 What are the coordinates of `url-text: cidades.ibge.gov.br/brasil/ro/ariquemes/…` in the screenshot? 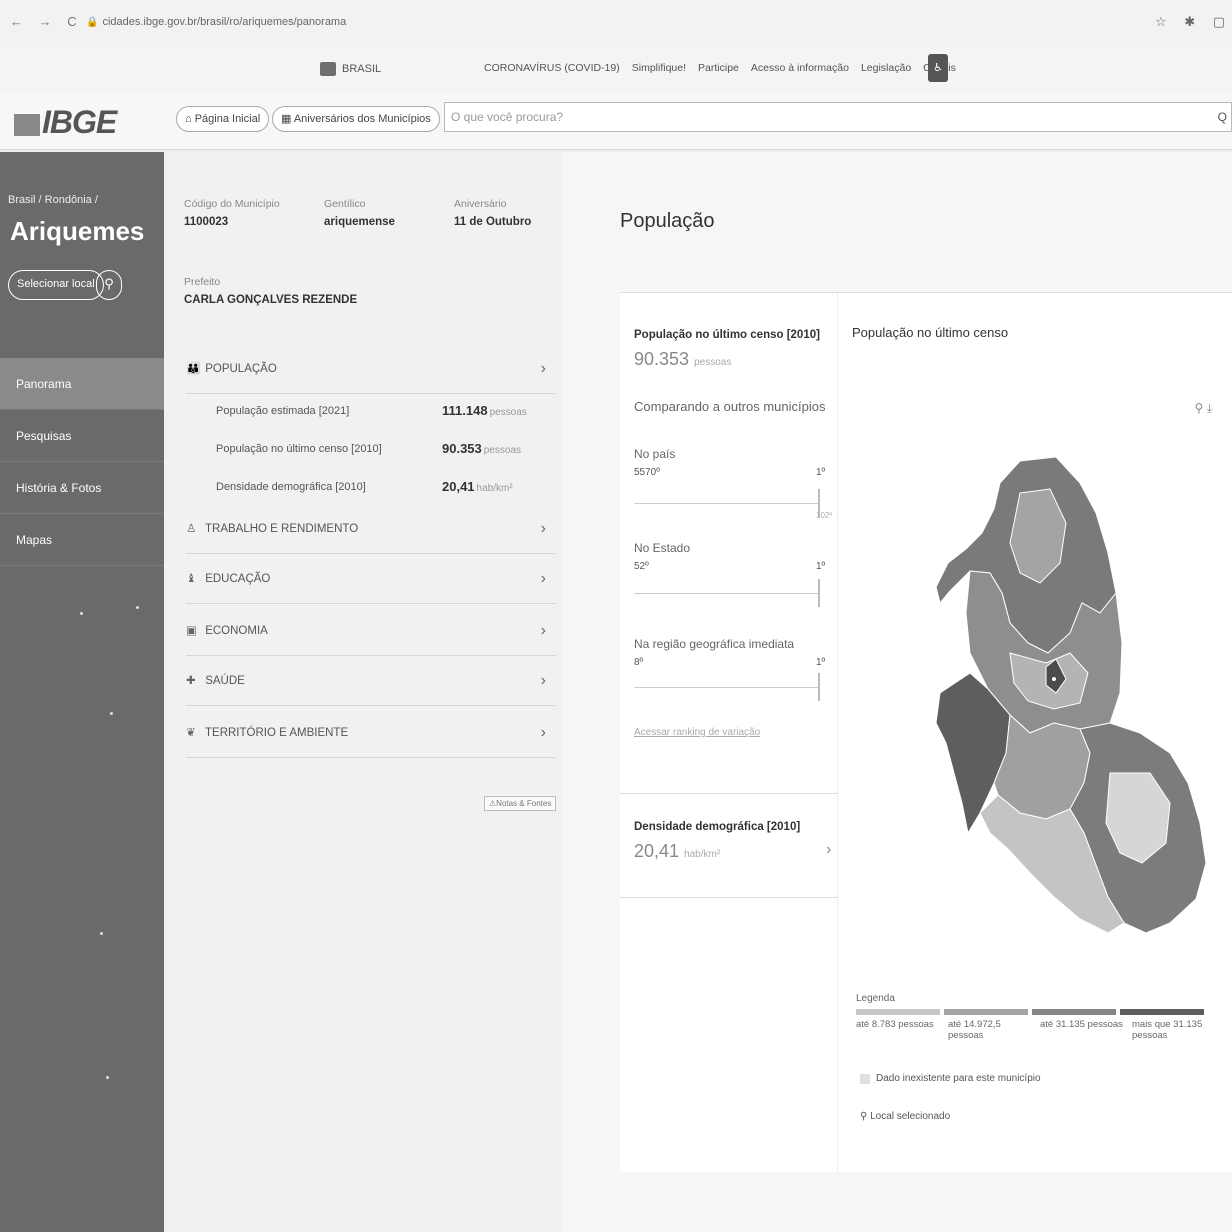 It's located at (224, 22).